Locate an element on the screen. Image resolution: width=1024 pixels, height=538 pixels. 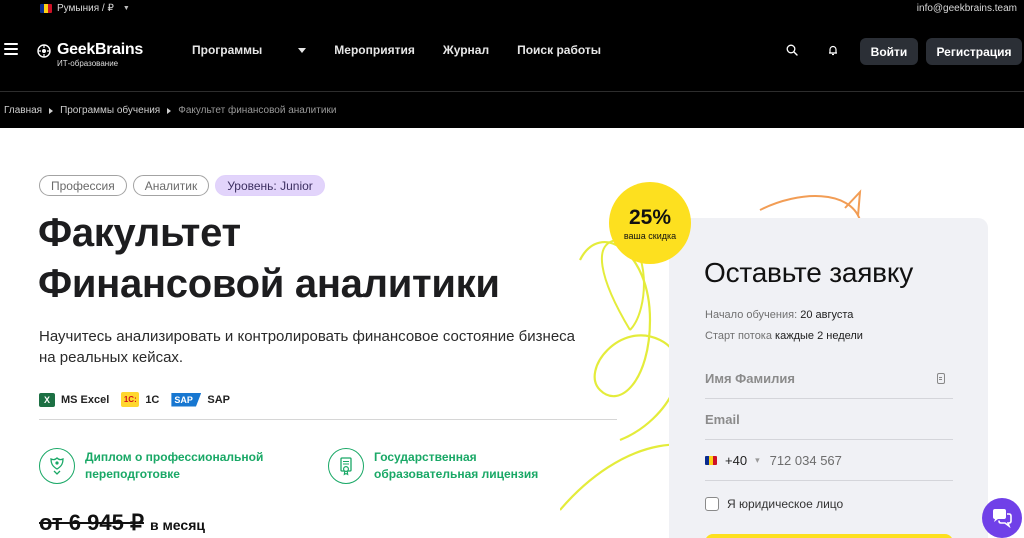
page-title: Факультет Финансовой аналитики is located at coordinates (269, 259).